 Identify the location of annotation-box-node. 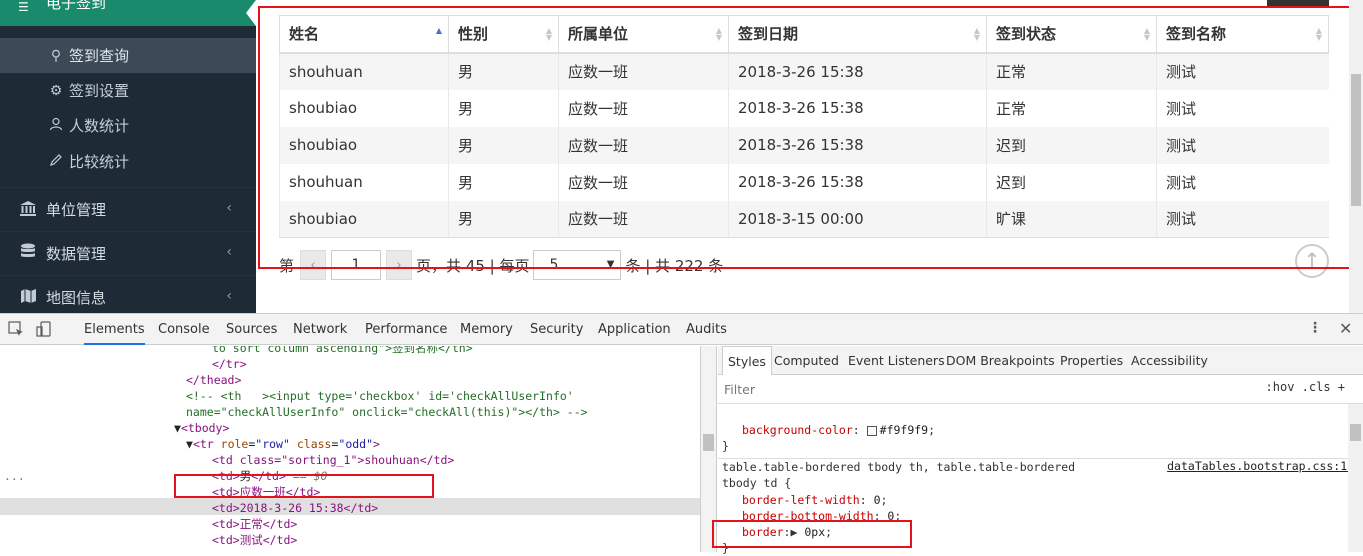
(304, 486).